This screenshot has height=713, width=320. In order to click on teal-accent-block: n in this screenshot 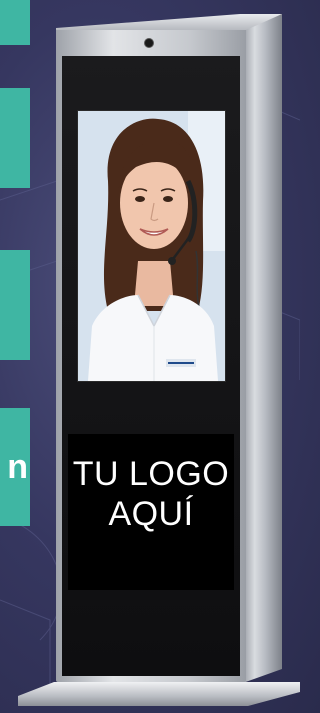, I will do `click(15, 467)`.